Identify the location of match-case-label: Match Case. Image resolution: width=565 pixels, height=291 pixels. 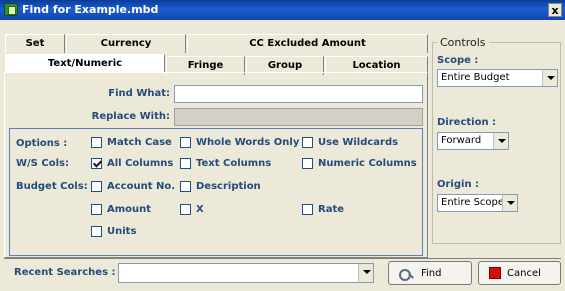
(139, 142).